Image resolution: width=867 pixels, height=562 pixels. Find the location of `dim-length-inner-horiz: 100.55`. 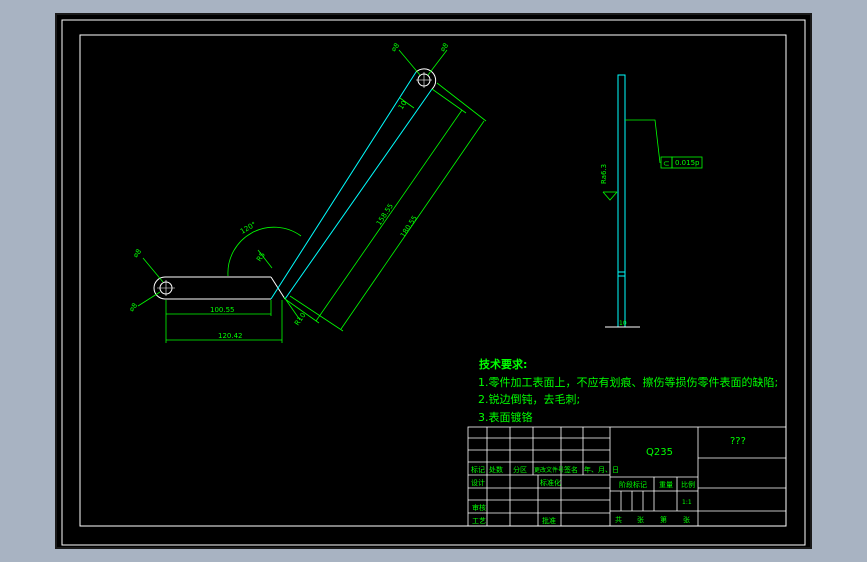

dim-length-inner-horiz: 100.55 is located at coordinates (222, 310).